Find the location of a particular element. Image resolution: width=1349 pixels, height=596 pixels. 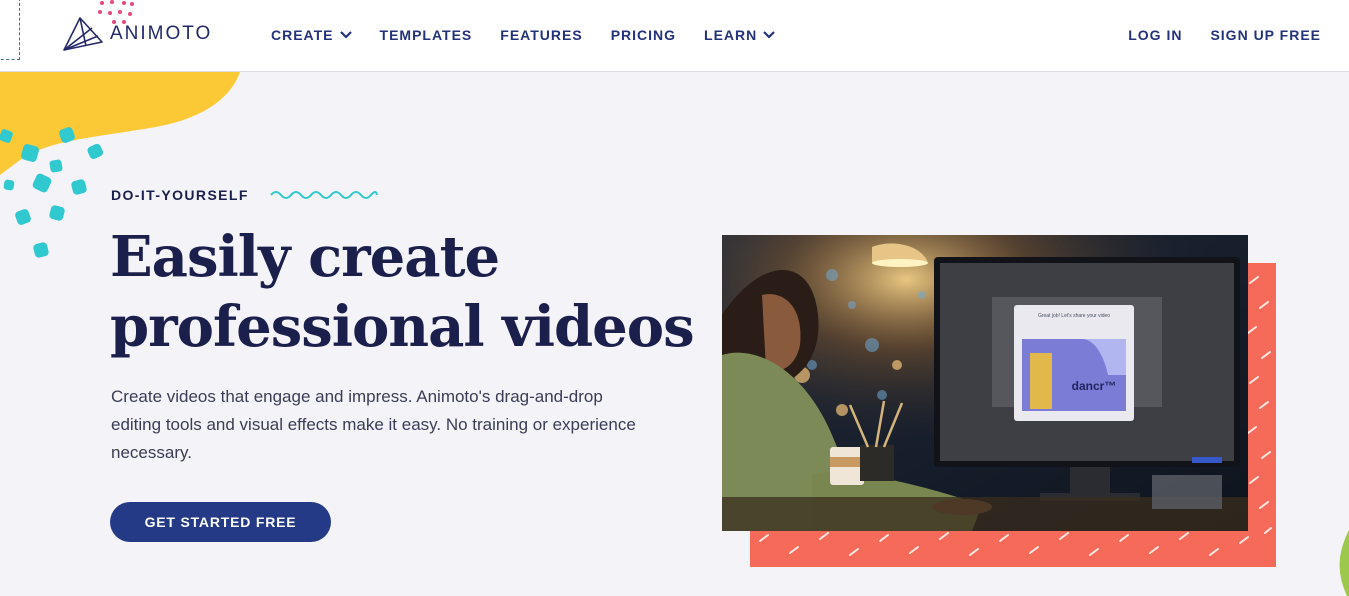

get-started-free-button: GET STARTED FREE is located at coordinates (220, 522).